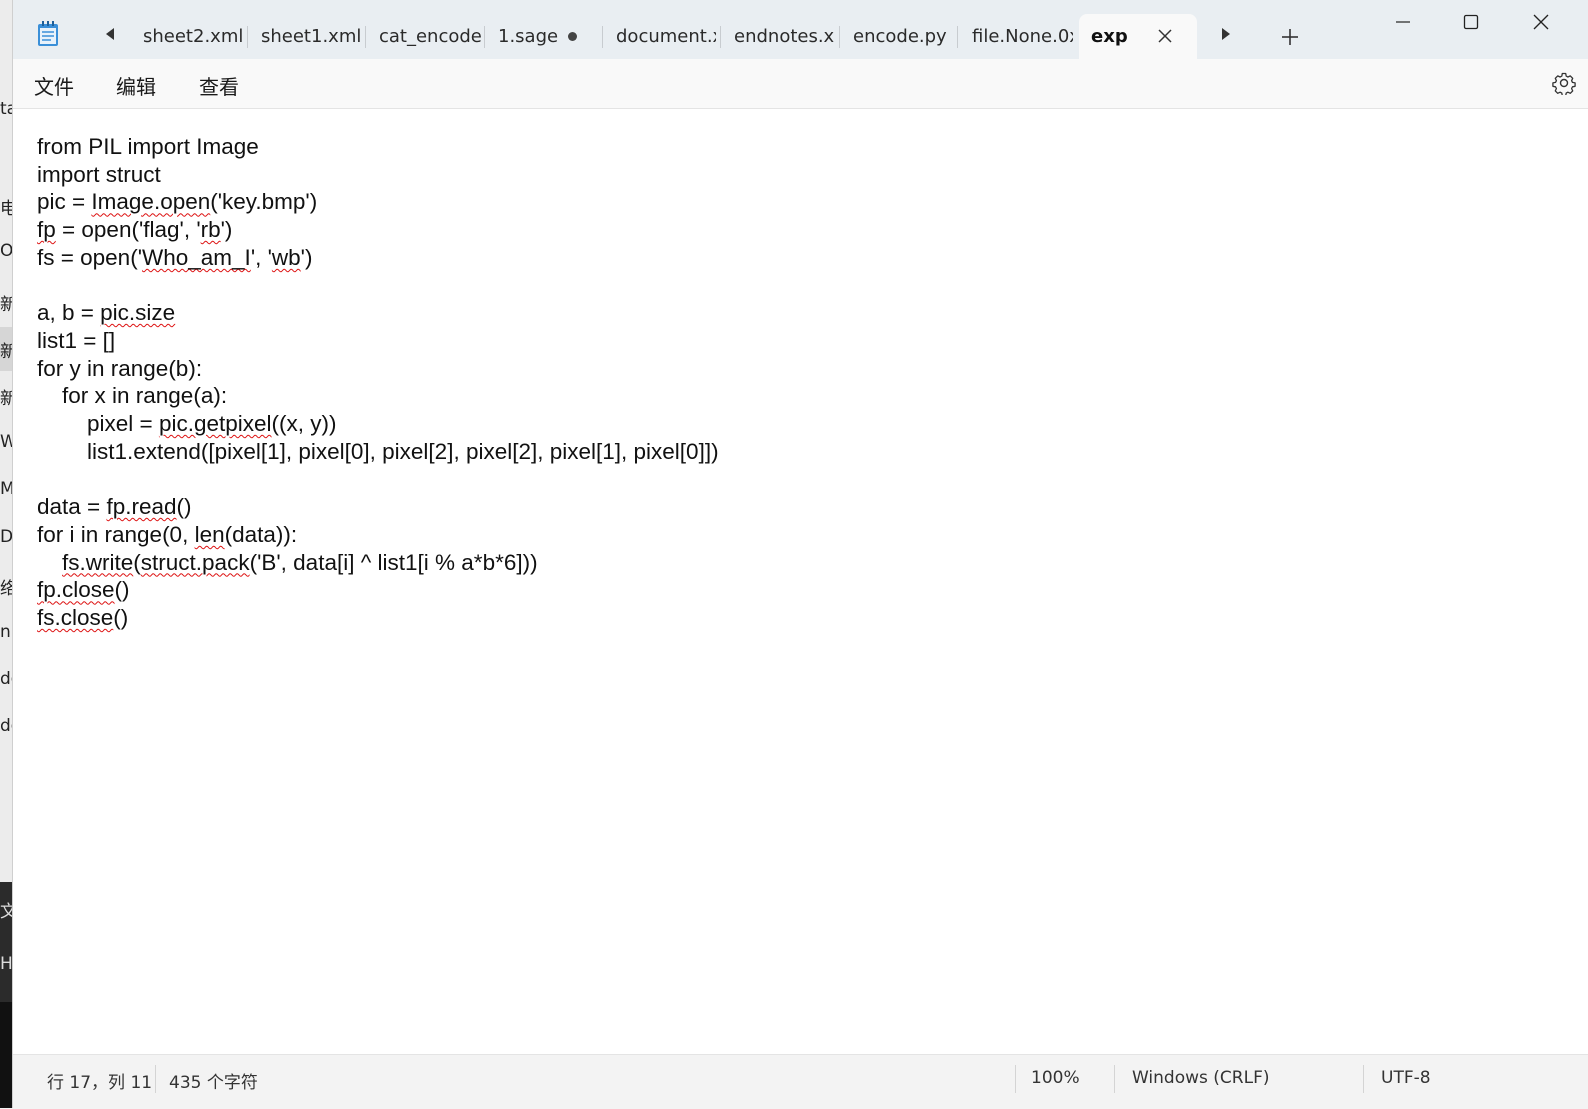 The image size is (1588, 1109). Describe the element at coordinates (100, 1083) in the screenshot. I see `cursor-position: 行 17，列 11` at that location.